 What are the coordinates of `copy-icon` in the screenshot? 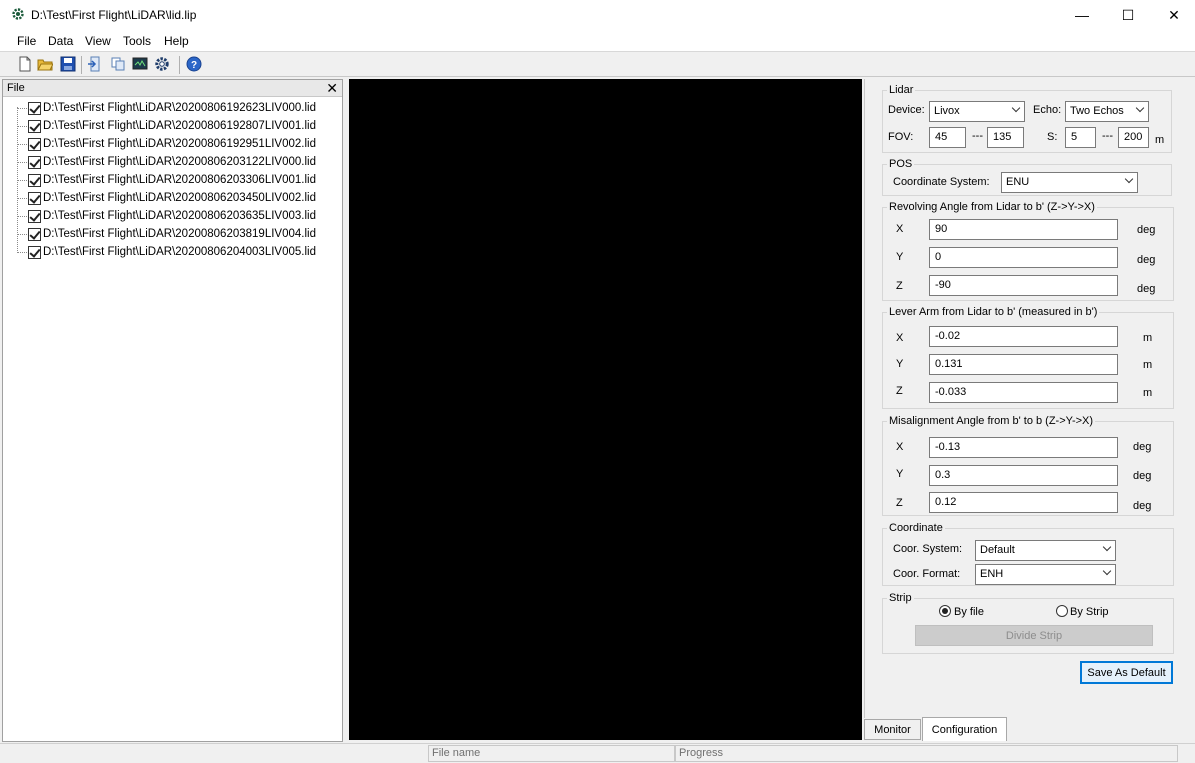 It's located at (118, 64).